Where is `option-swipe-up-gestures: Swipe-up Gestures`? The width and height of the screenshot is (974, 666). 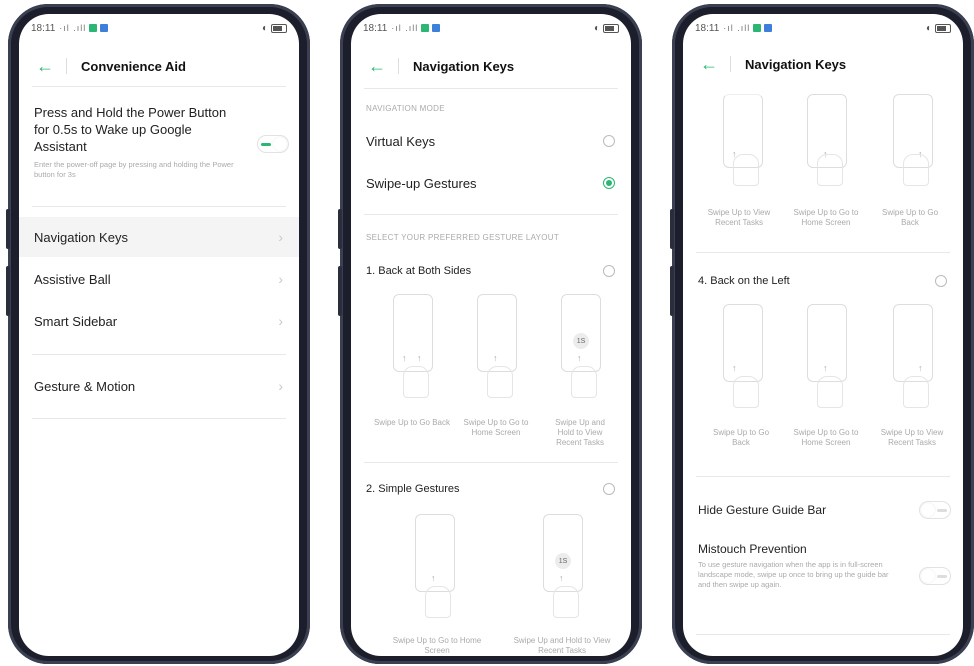
option-swipe-up-gestures: Swipe-up Gestures is located at coordinates (491, 183).